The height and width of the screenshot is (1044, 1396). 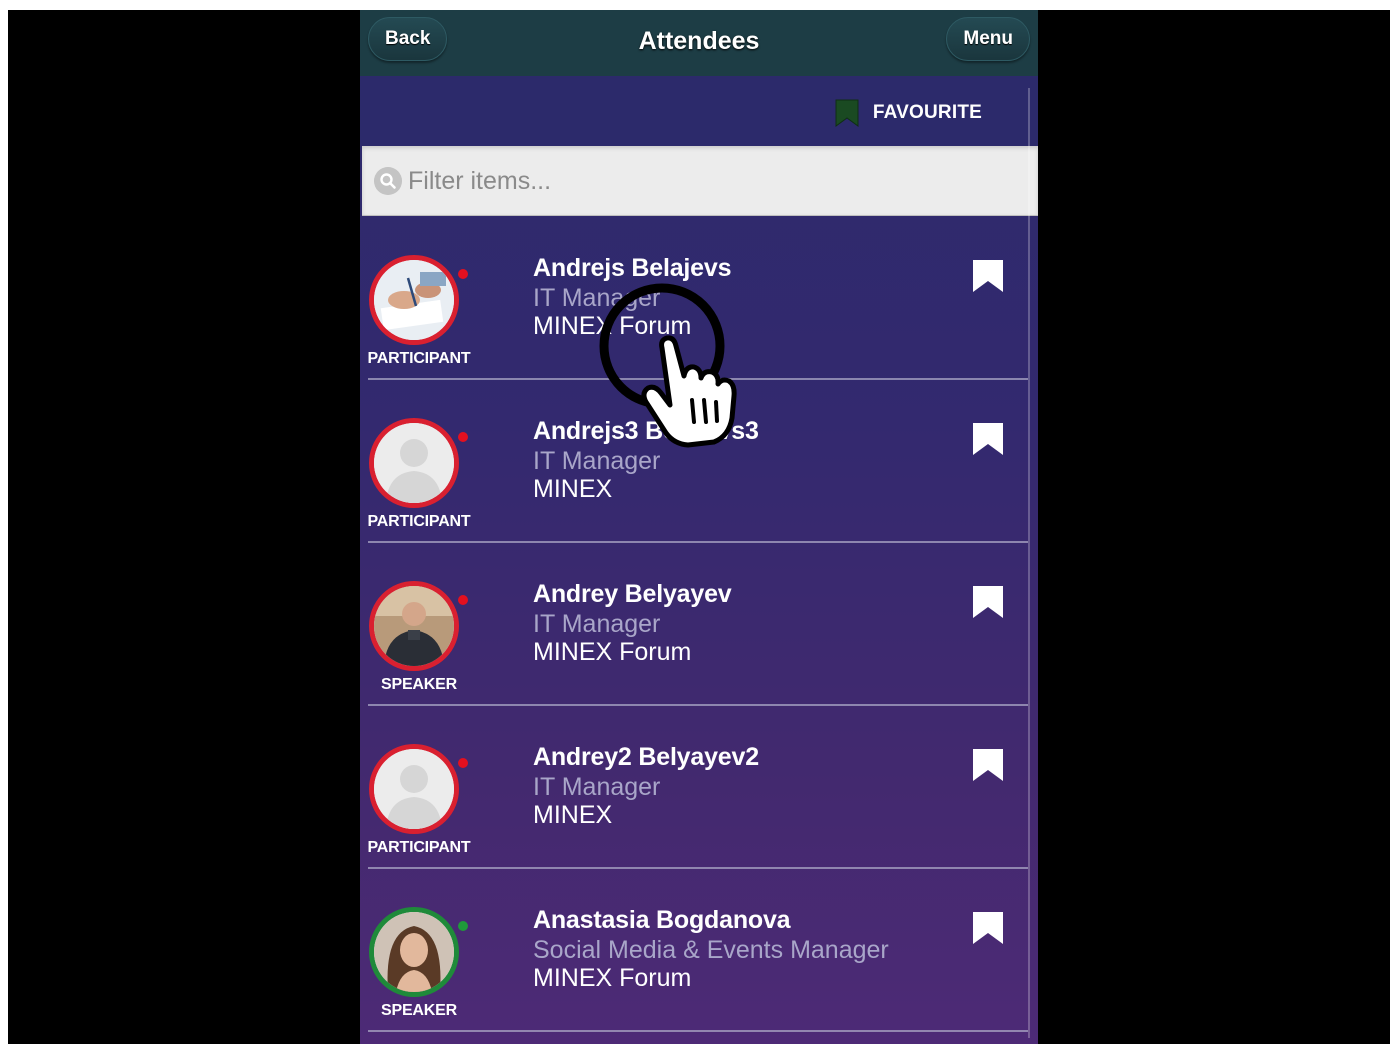 I want to click on search-input, so click(x=708, y=181).